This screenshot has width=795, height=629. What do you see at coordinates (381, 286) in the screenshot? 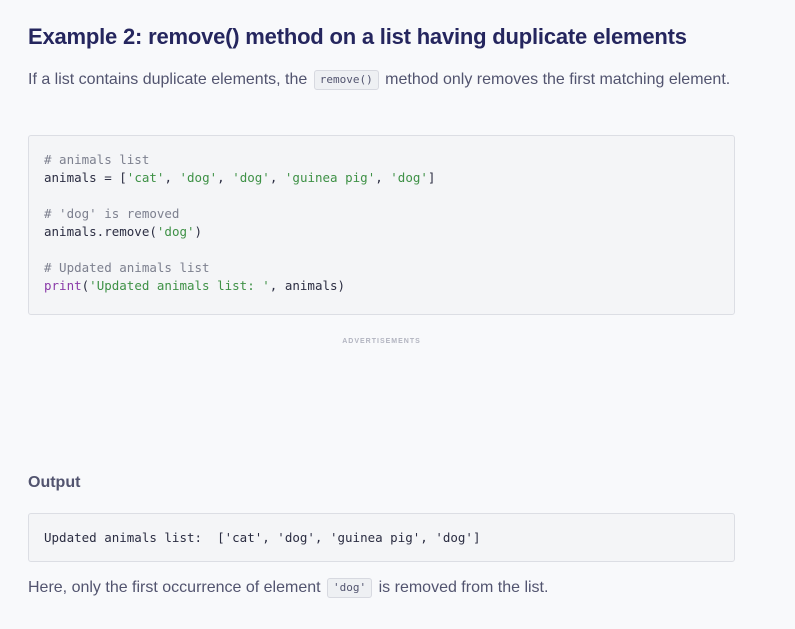
I see `code-line-6: print('Updated animals list: ', animals)` at bounding box center [381, 286].